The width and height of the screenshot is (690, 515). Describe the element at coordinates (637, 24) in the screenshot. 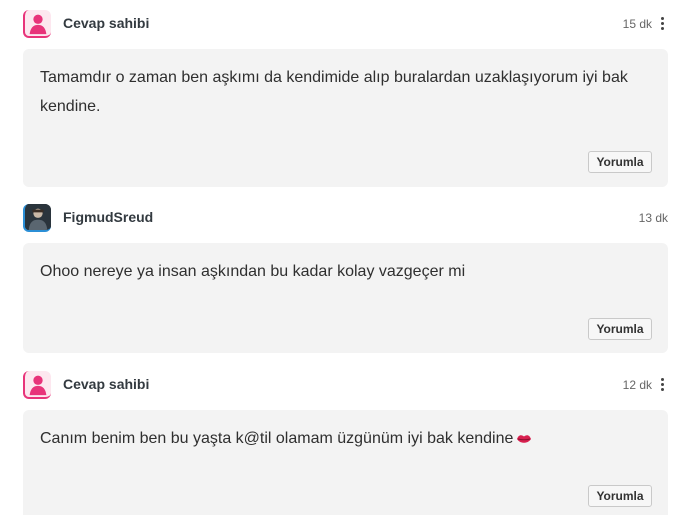

I see `comment-time: 15 dk` at that location.